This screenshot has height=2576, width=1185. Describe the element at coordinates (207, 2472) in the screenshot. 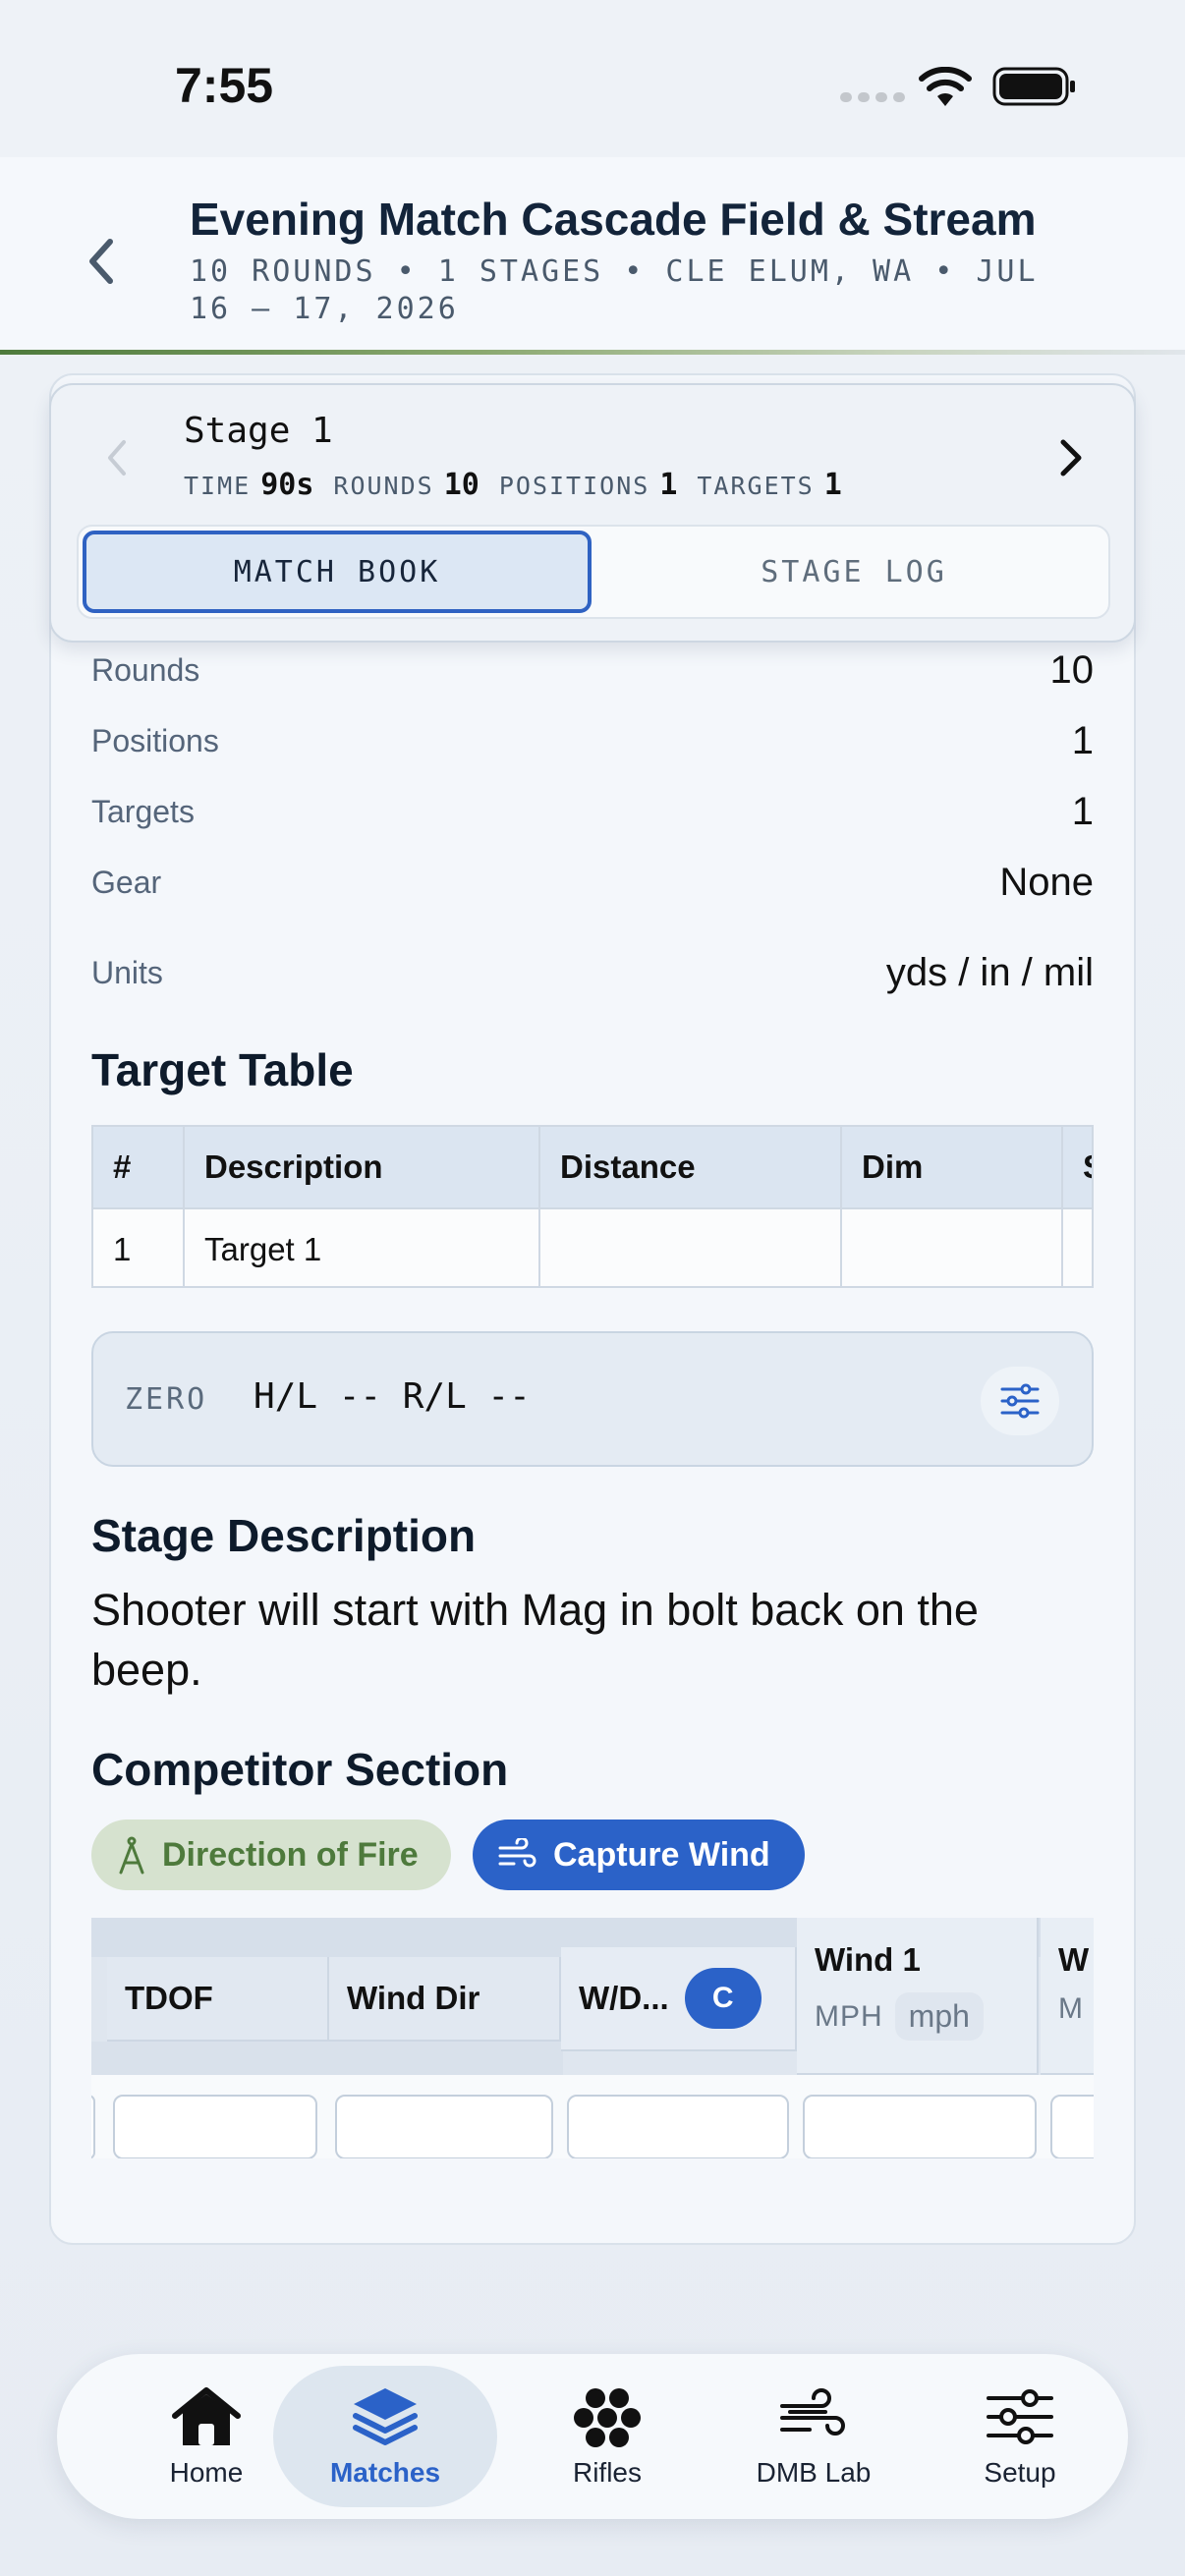

I see `tab-label: Home` at that location.